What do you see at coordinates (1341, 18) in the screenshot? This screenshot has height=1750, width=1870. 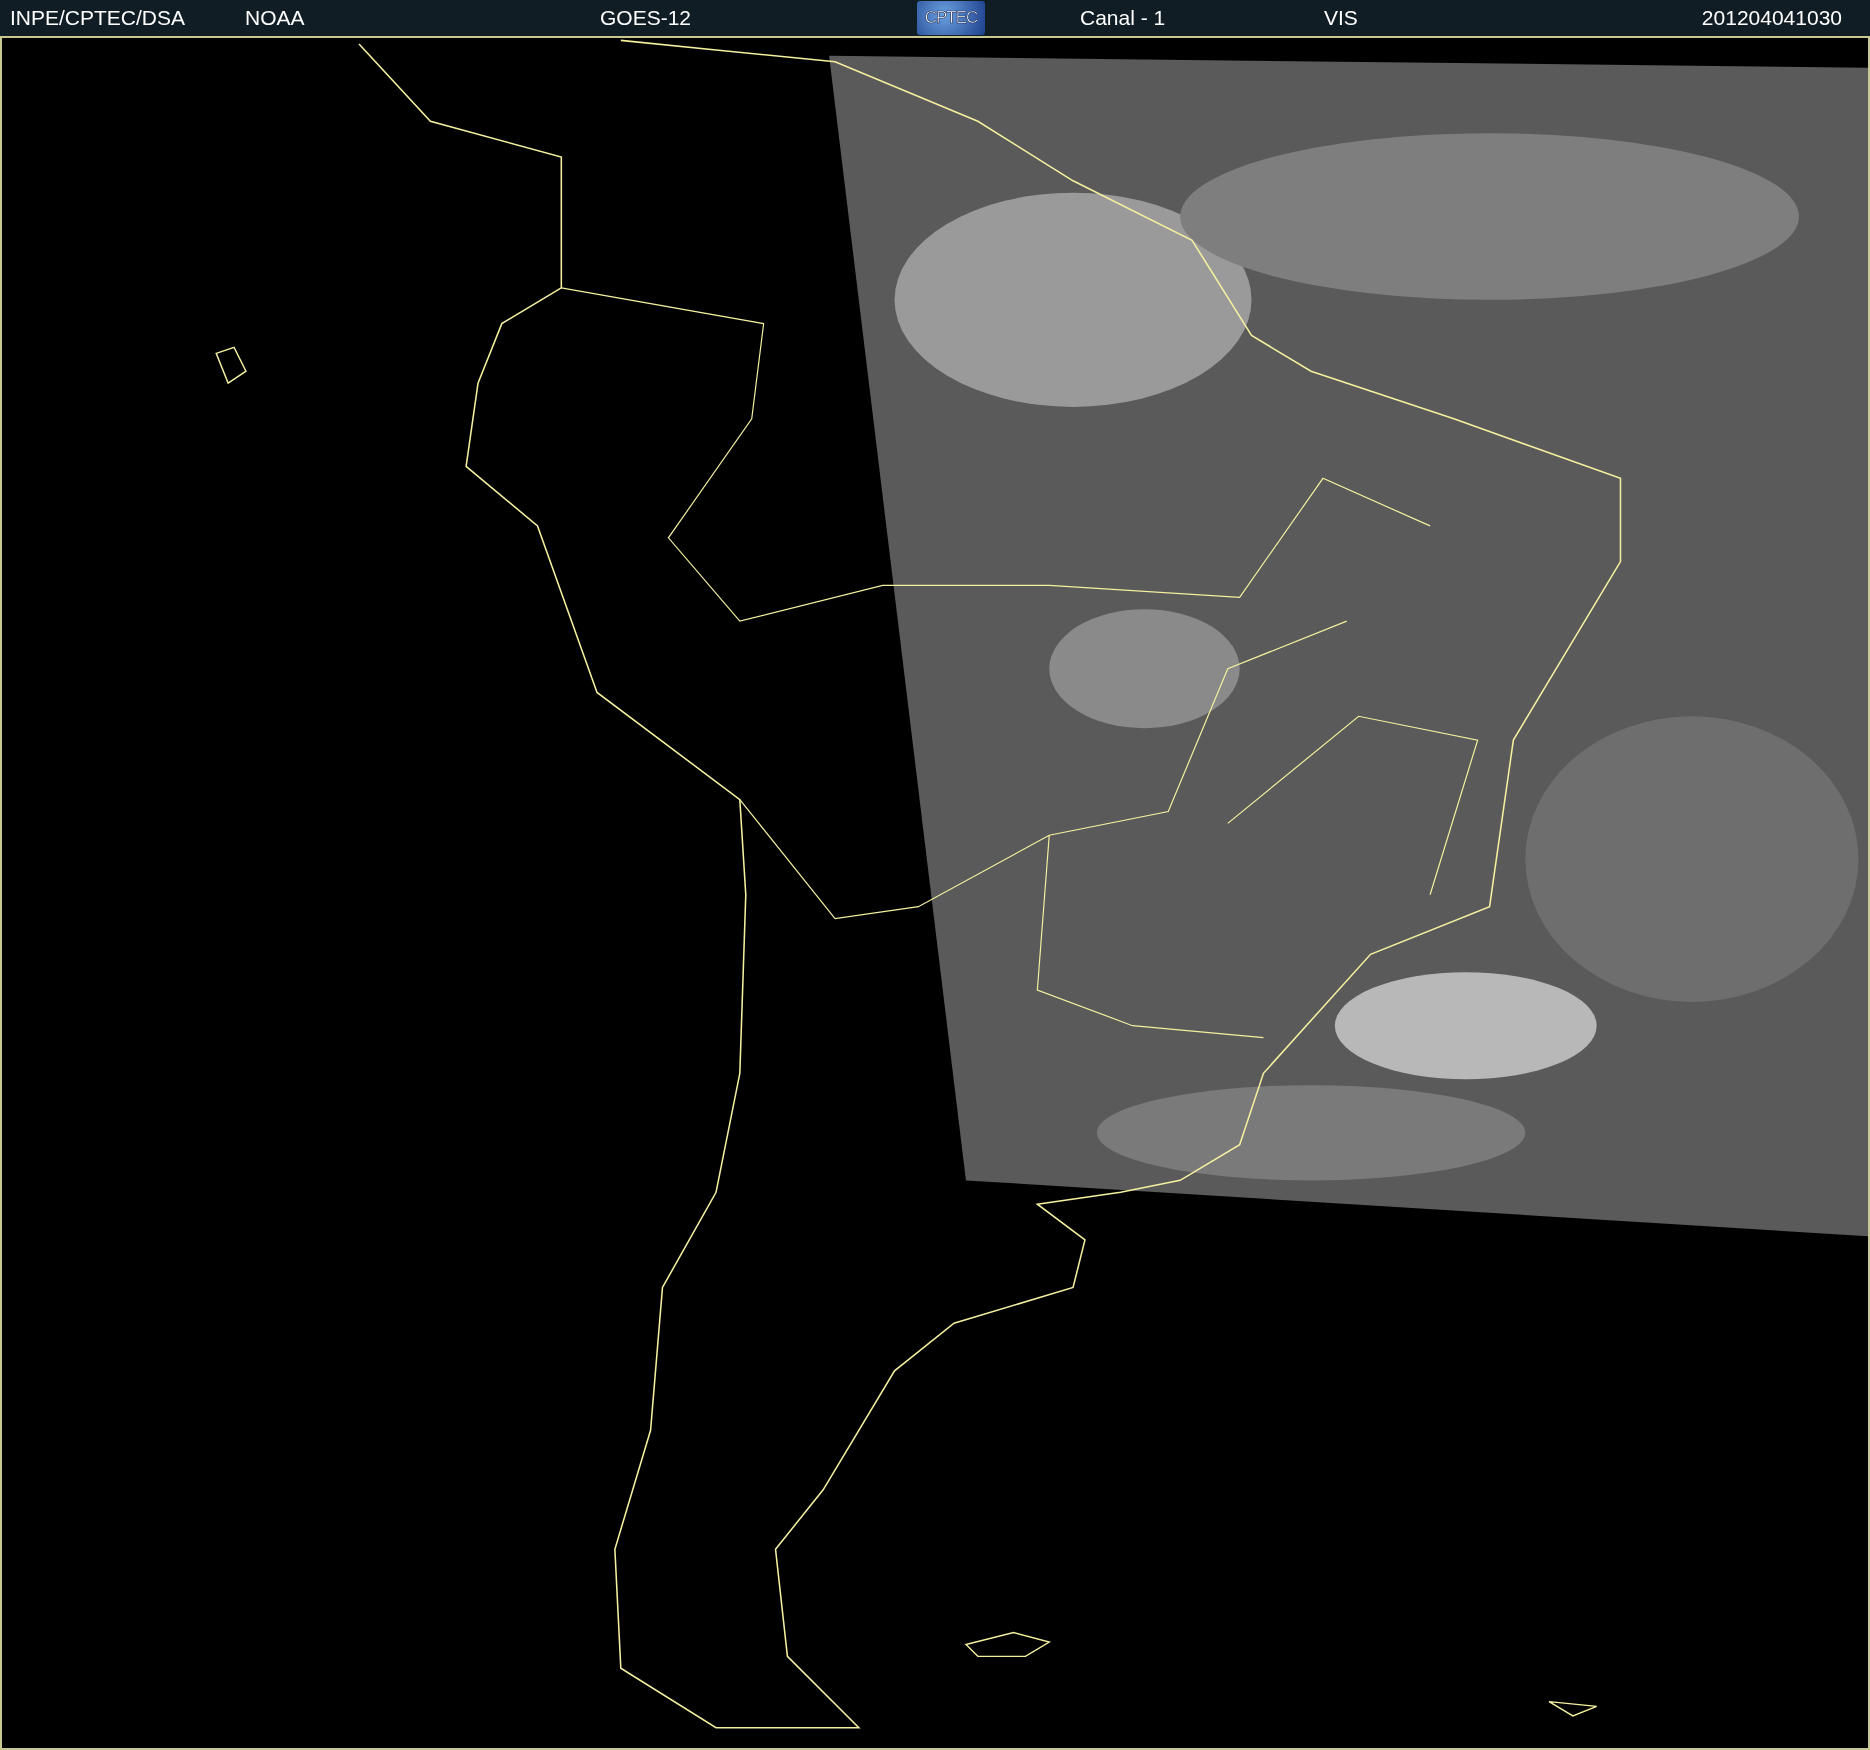 I see `header-label: VIS` at bounding box center [1341, 18].